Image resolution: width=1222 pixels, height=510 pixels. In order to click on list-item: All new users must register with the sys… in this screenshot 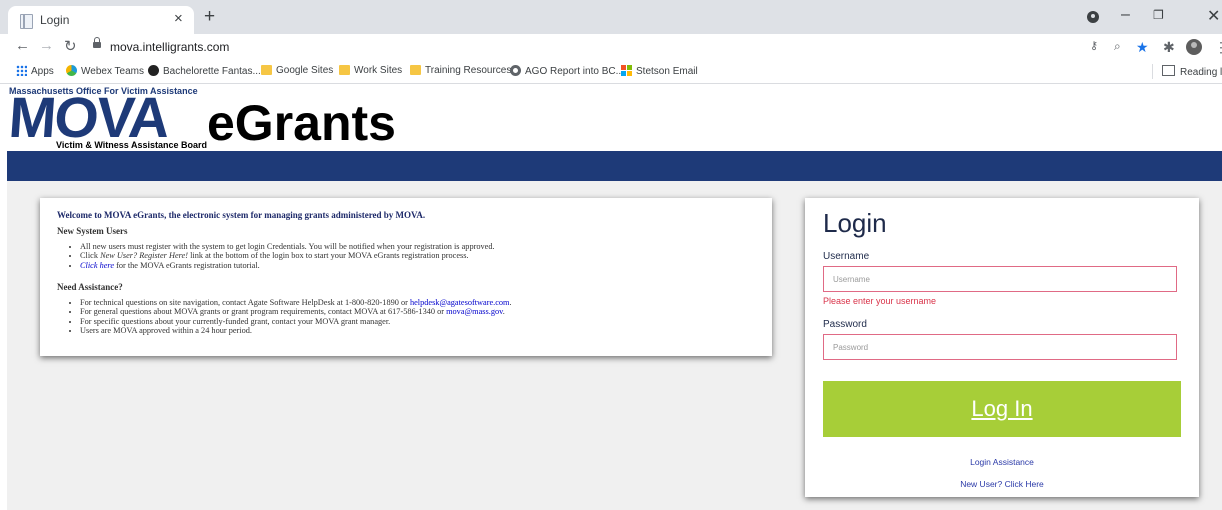, I will do `click(287, 246)`.